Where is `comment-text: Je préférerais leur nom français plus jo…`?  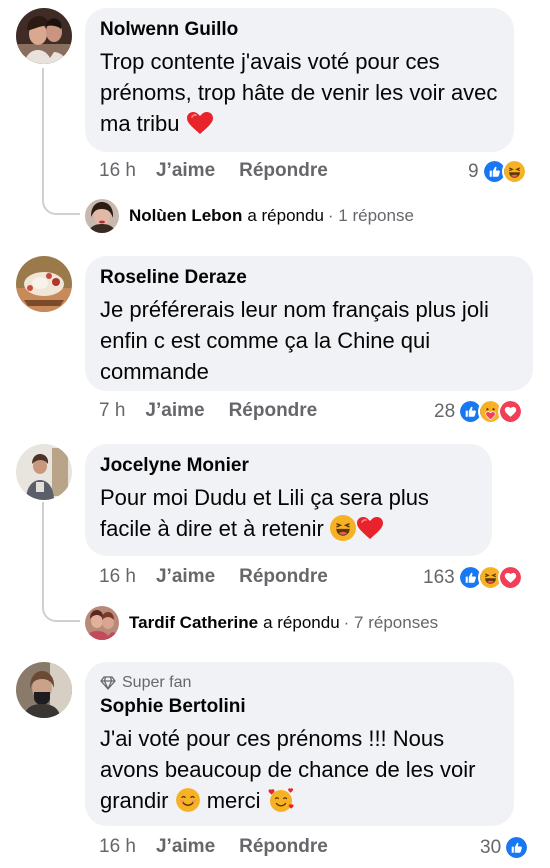 comment-text: Je préférerais leur nom français plus jo… is located at coordinates (294, 340).